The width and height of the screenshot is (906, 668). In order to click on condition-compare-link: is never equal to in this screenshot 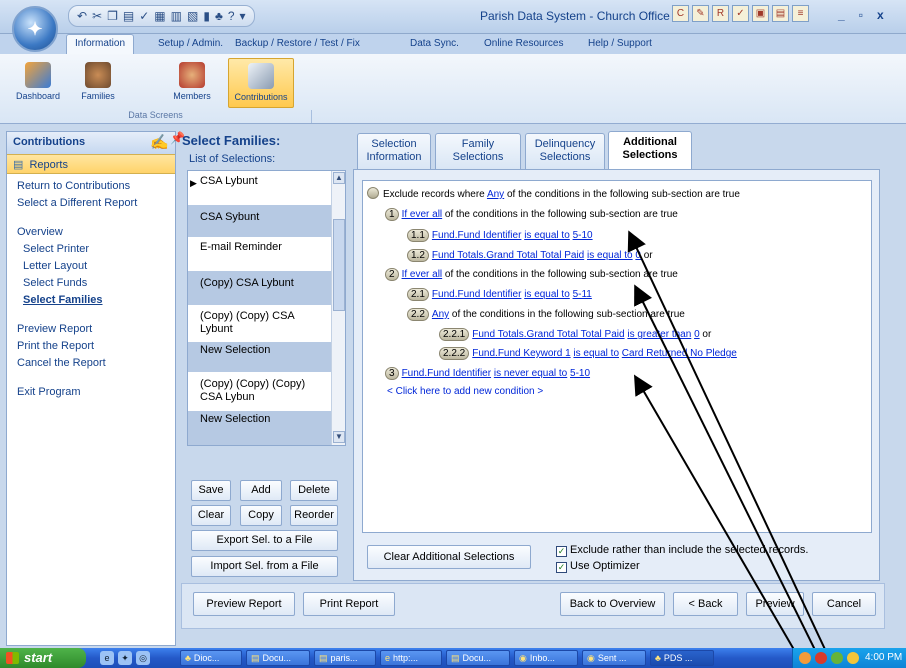, I will do `click(530, 373)`.